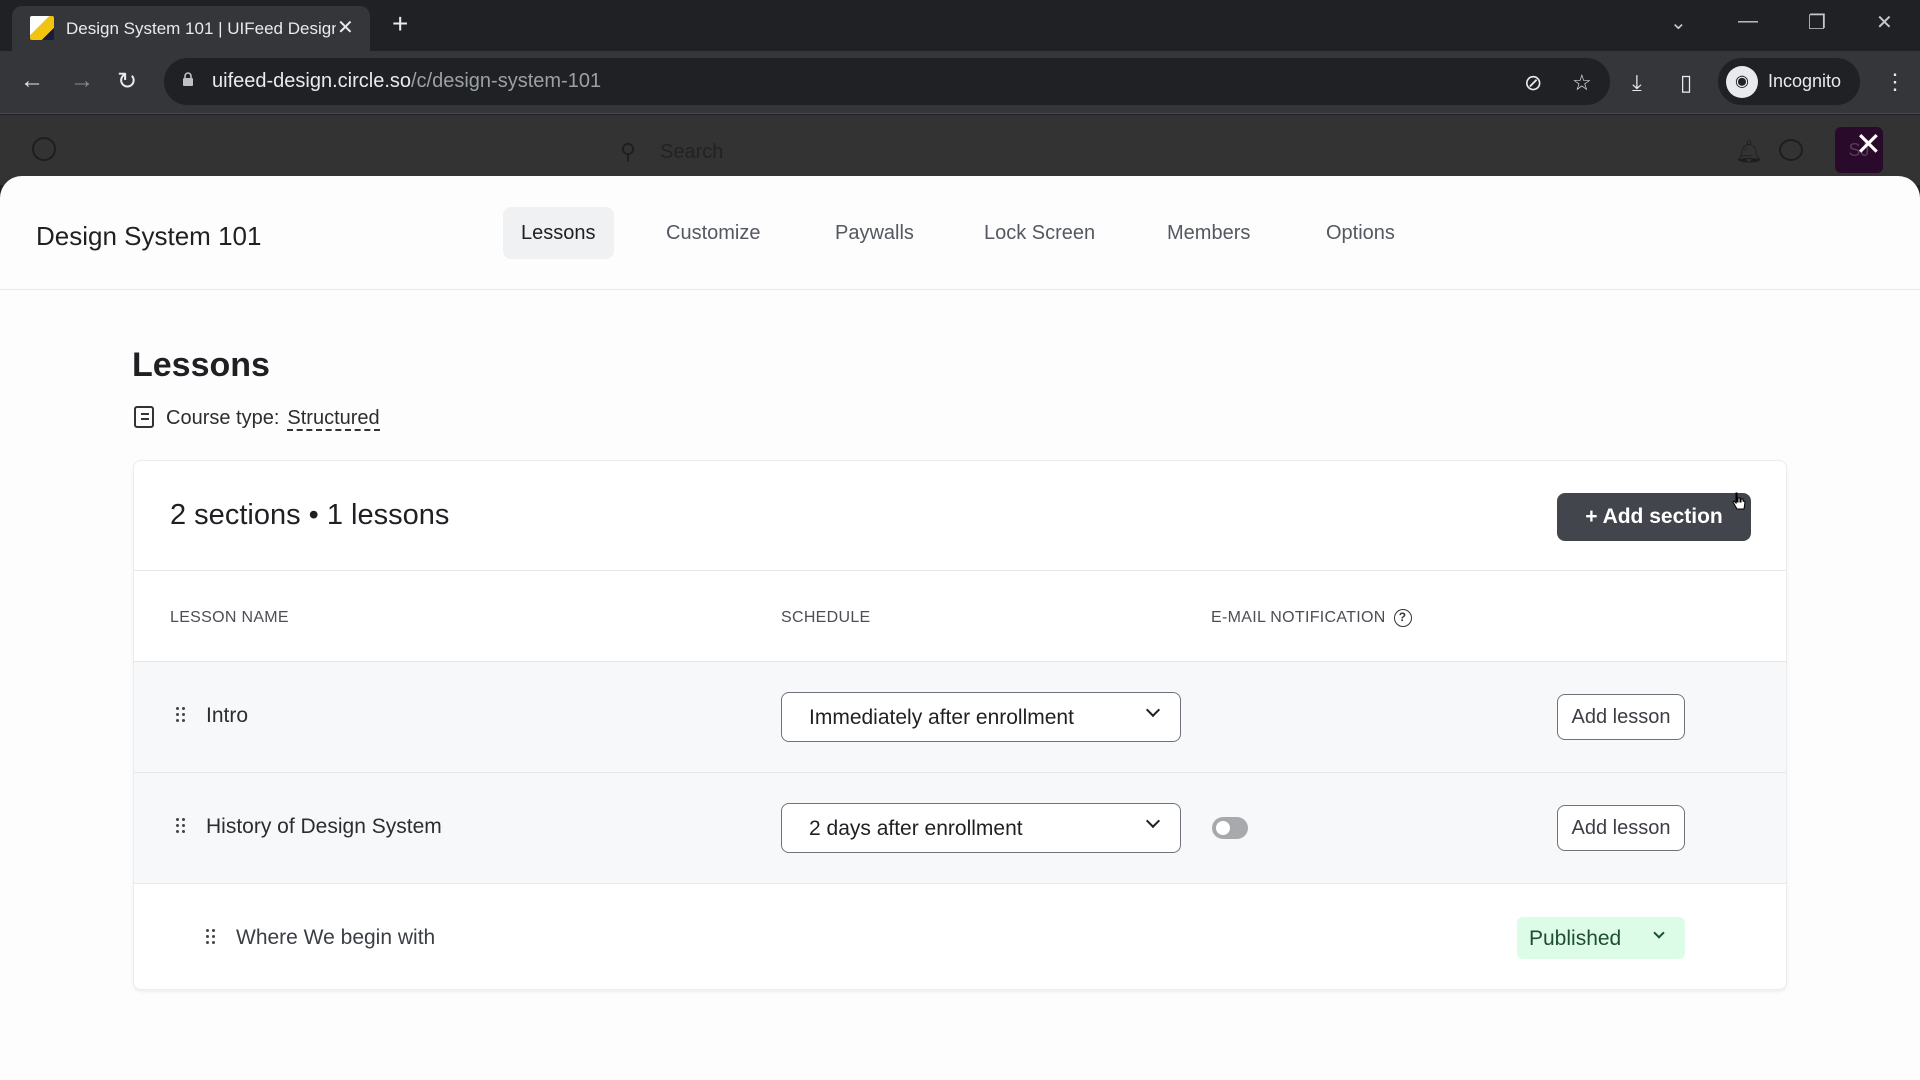  I want to click on close-tab-icon: ✕, so click(345, 27).